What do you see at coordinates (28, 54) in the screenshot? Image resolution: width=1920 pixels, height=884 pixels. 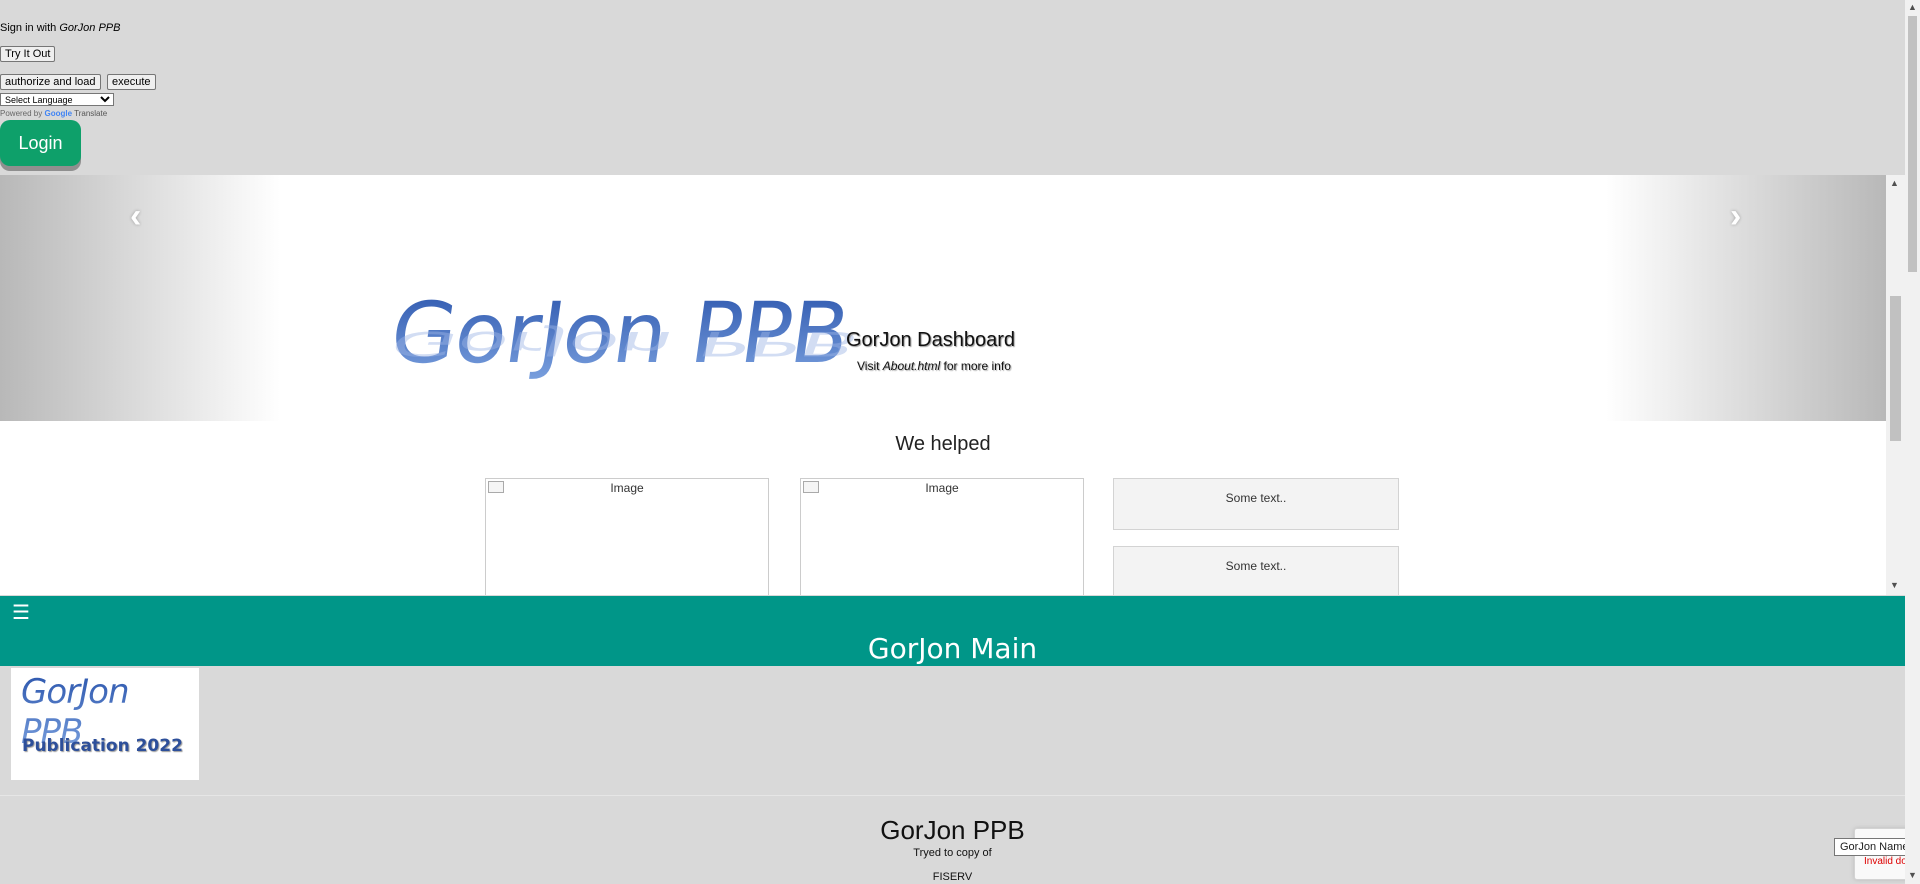 I see `try-it-out-button: Try It Out` at bounding box center [28, 54].